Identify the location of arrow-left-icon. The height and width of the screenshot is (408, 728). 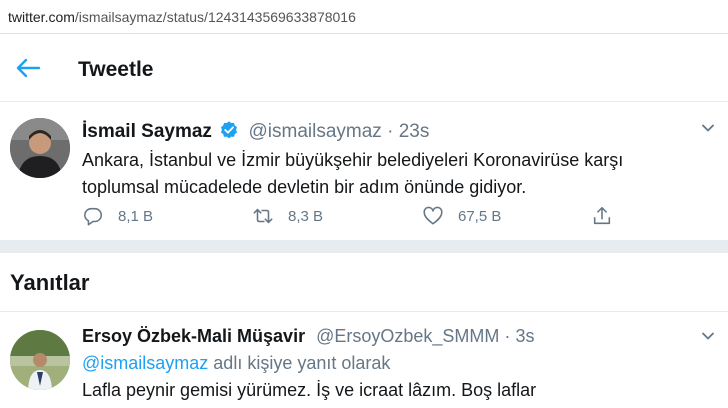
(28, 68).